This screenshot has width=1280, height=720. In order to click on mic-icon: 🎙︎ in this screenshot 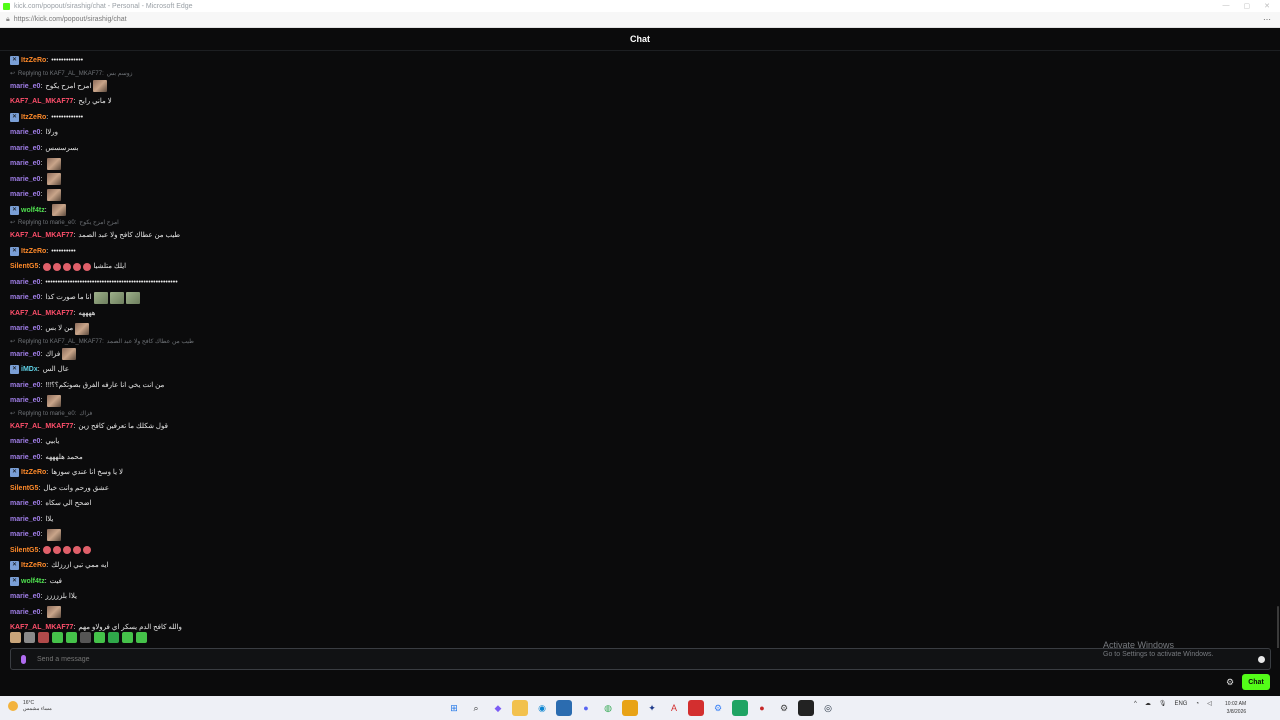, I will do `click(1163, 703)`.